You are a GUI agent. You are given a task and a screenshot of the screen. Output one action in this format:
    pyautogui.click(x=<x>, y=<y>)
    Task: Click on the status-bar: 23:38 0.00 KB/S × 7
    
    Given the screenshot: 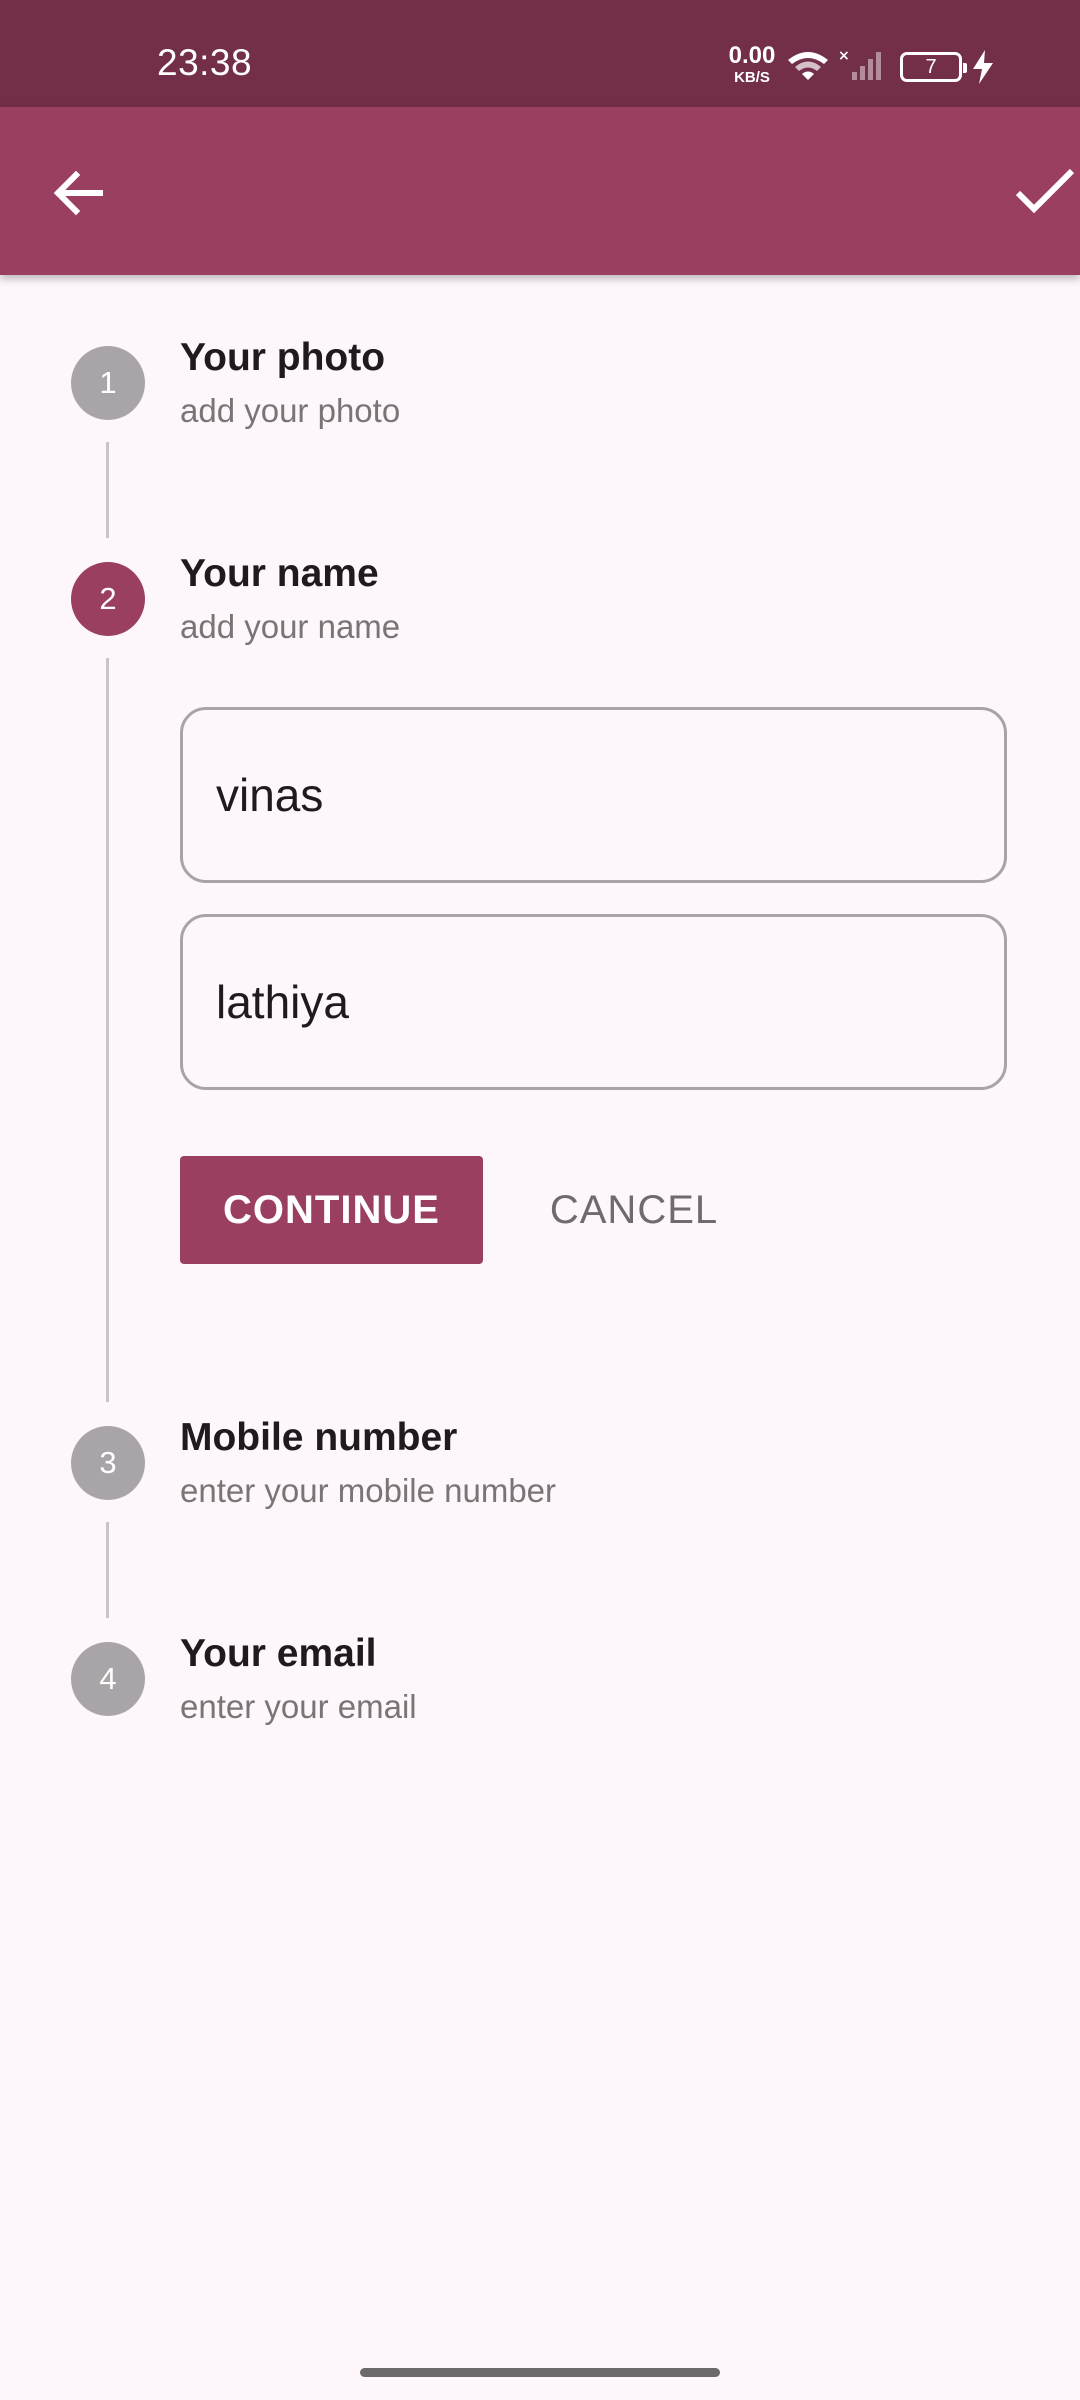 What is the action you would take?
    pyautogui.click(x=540, y=53)
    